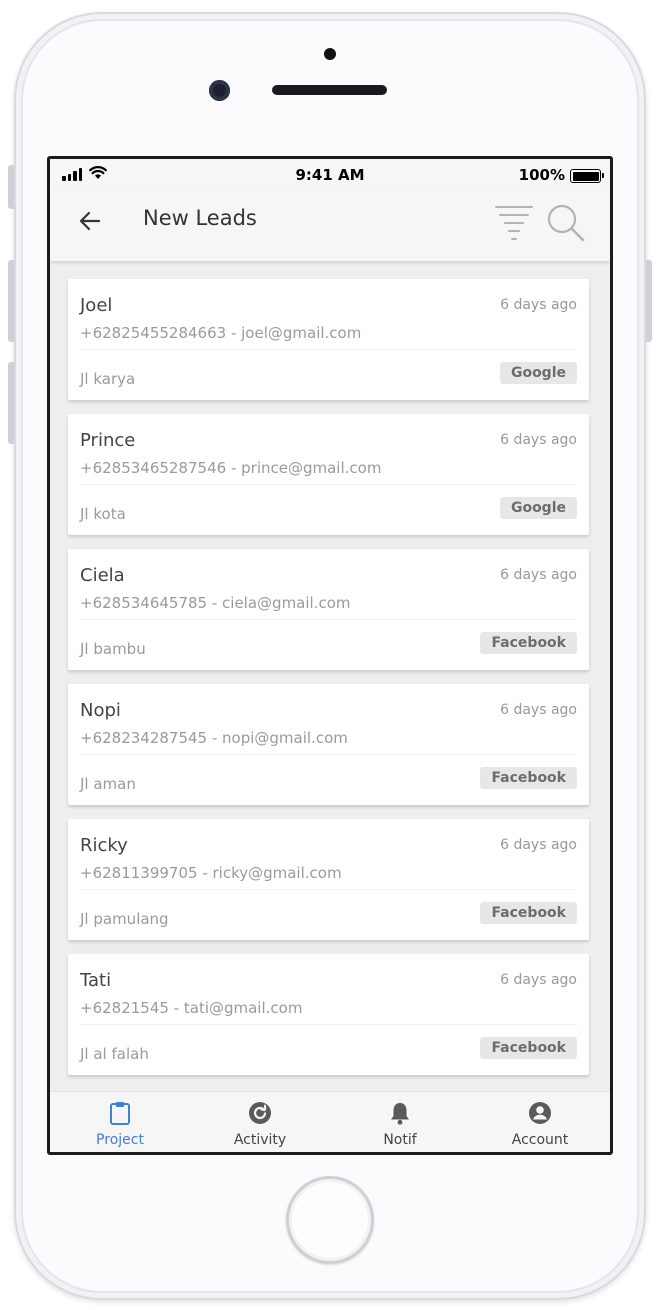  What do you see at coordinates (214, 738) in the screenshot?
I see `lead-contact: +628234287545 - nopi@gmail.com` at bounding box center [214, 738].